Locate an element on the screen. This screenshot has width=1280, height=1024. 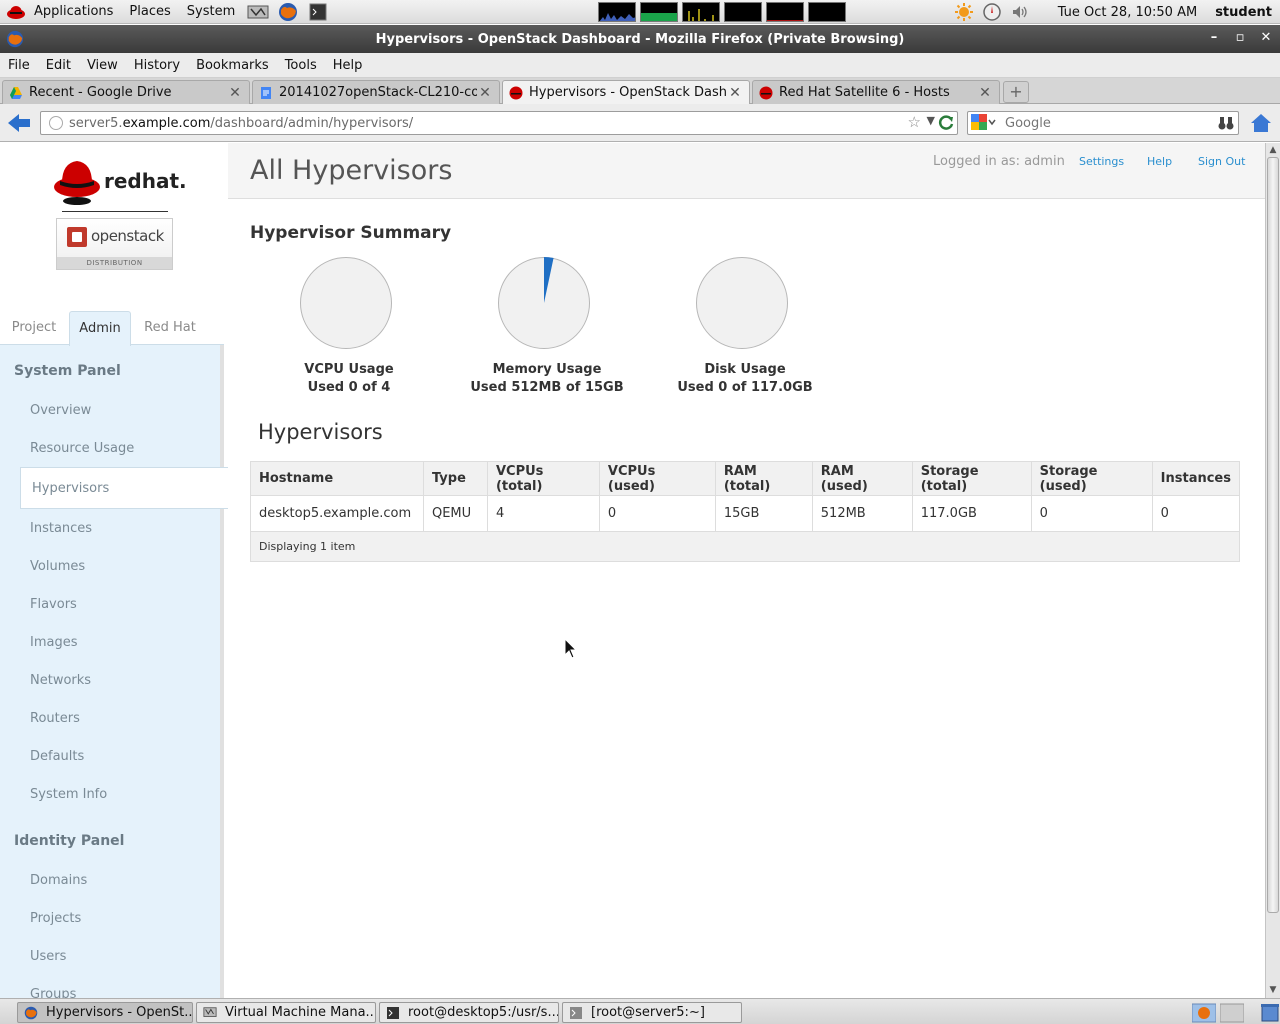
reload-icon is located at coordinates (946, 123).